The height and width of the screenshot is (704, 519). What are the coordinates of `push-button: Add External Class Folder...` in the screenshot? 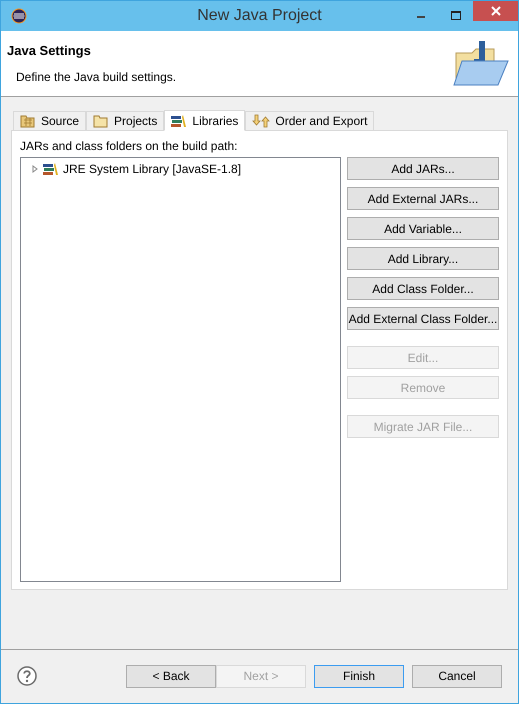 It's located at (423, 318).